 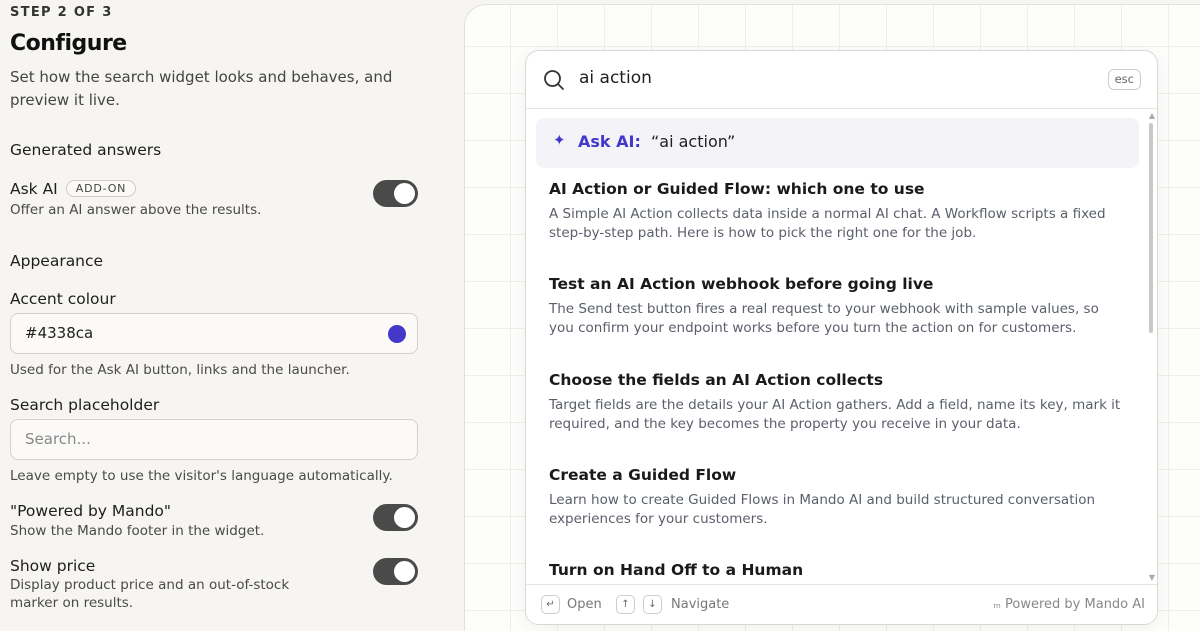 What do you see at coordinates (34, 189) in the screenshot?
I see `ask-ai-label: Ask AI` at bounding box center [34, 189].